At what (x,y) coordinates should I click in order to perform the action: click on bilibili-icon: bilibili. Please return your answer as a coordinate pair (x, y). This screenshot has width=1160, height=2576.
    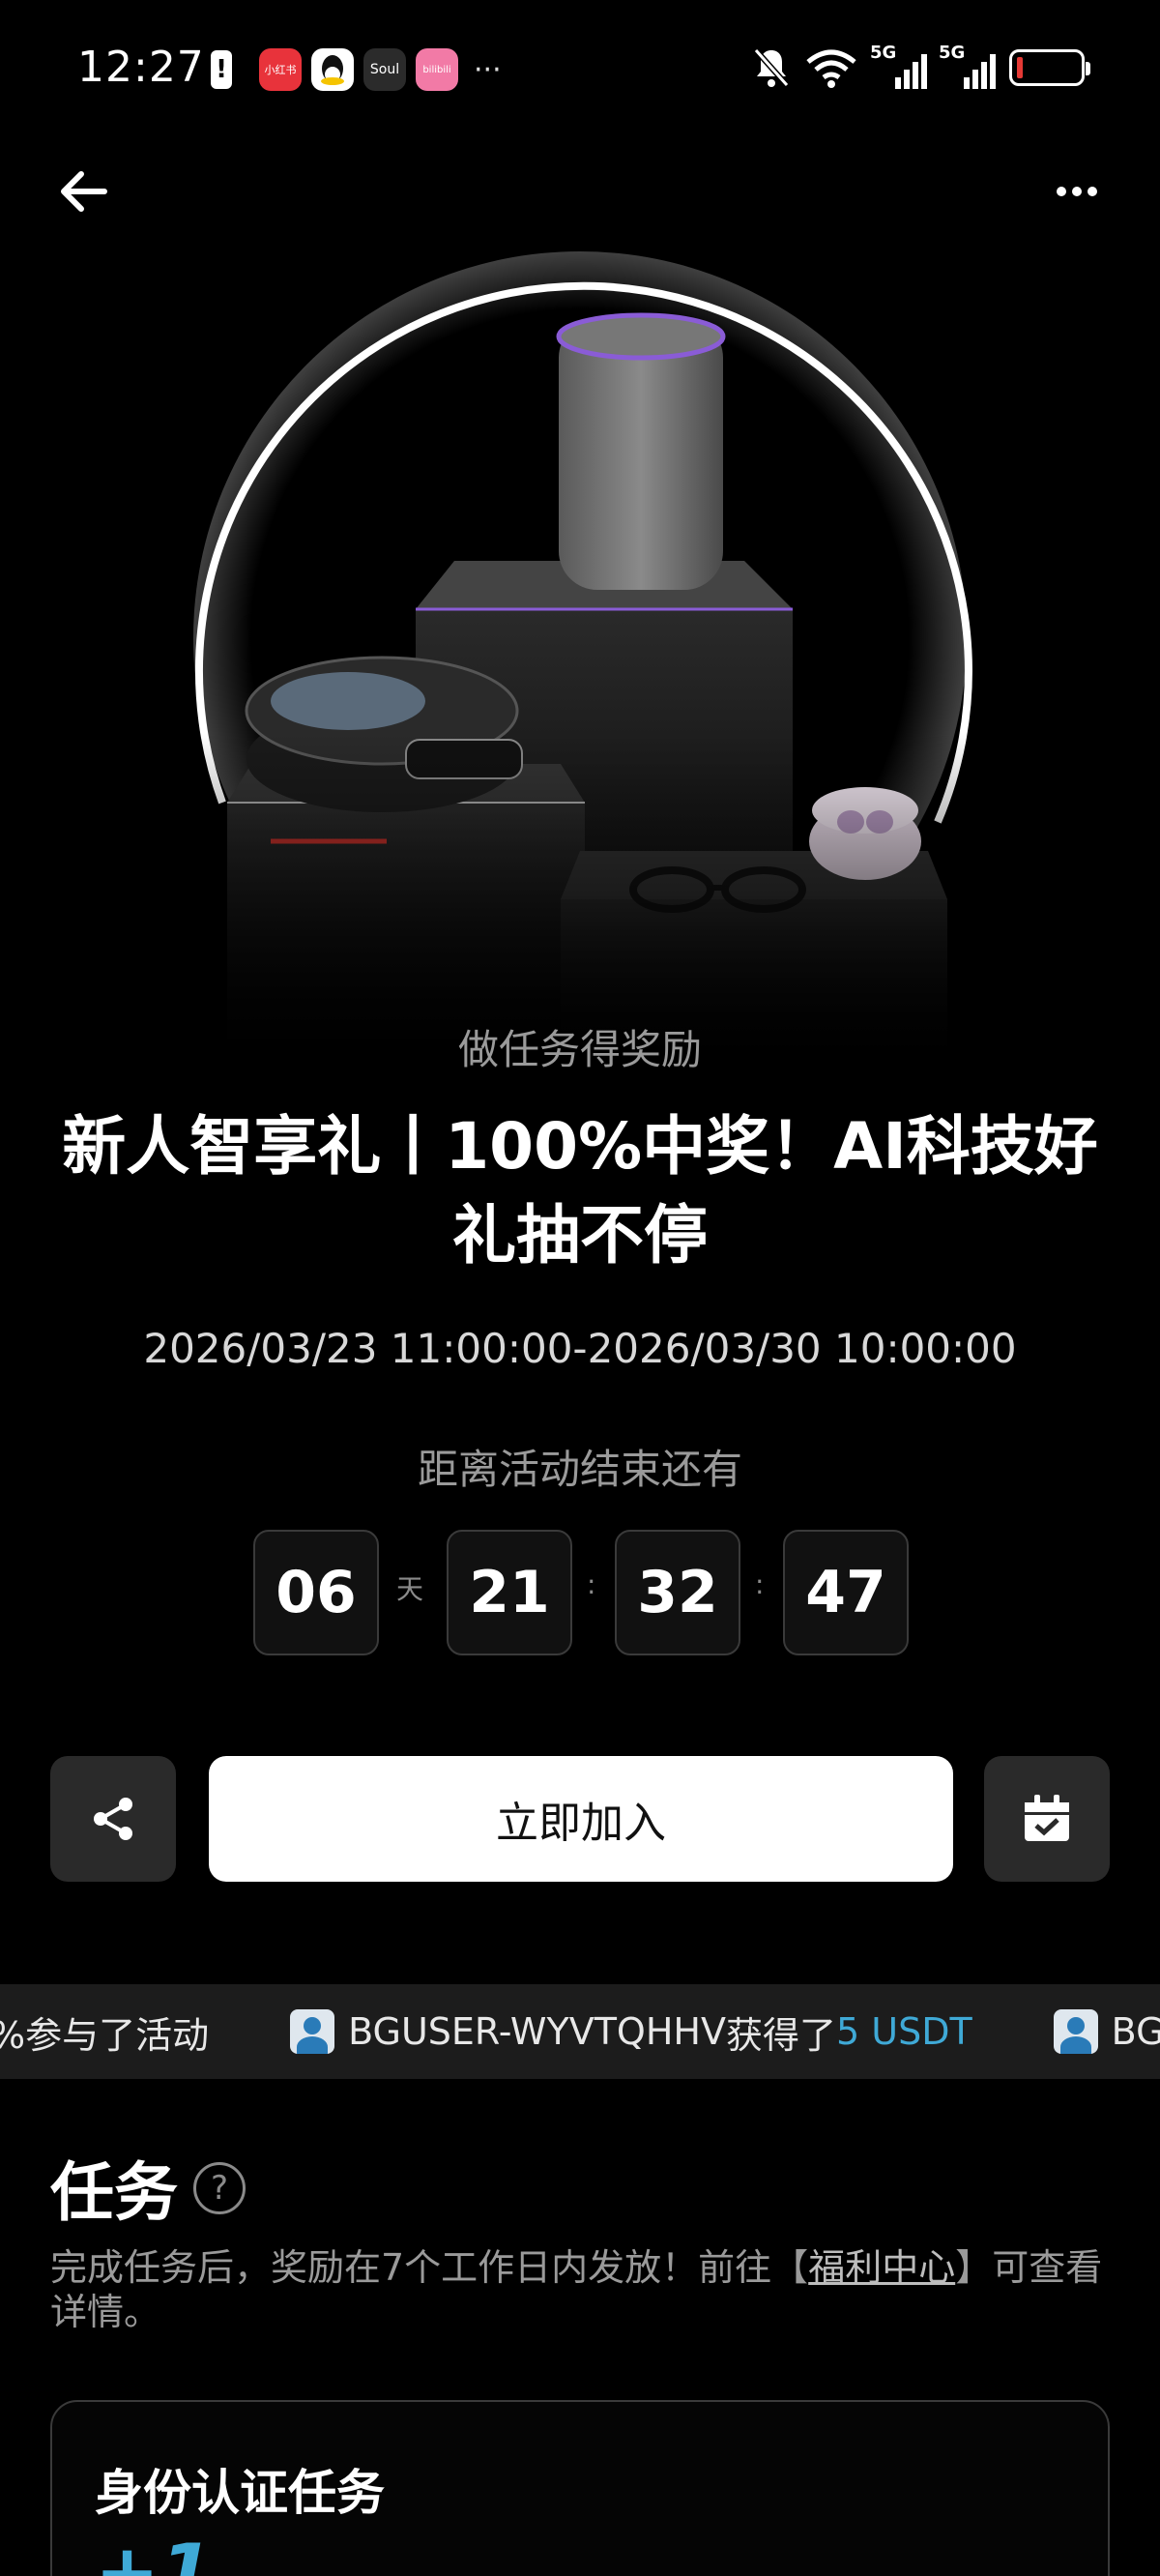
    Looking at the image, I should click on (437, 69).